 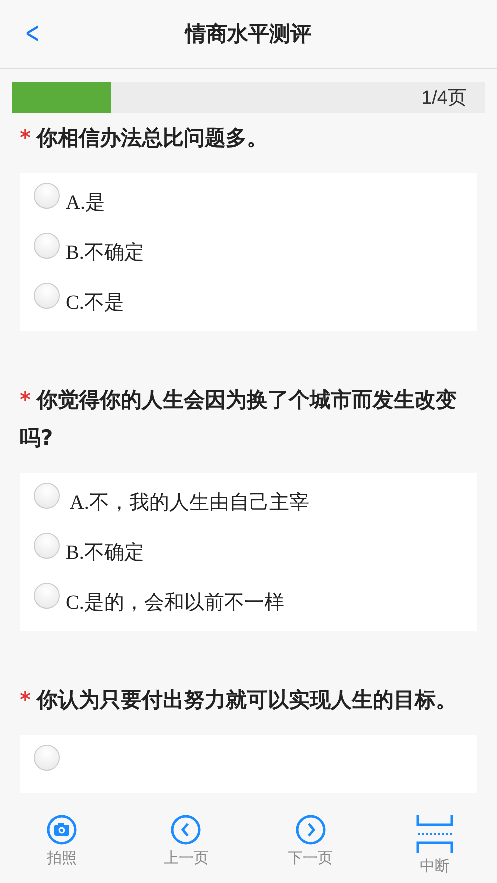 I want to click on option-label: C.不是, so click(x=95, y=302).